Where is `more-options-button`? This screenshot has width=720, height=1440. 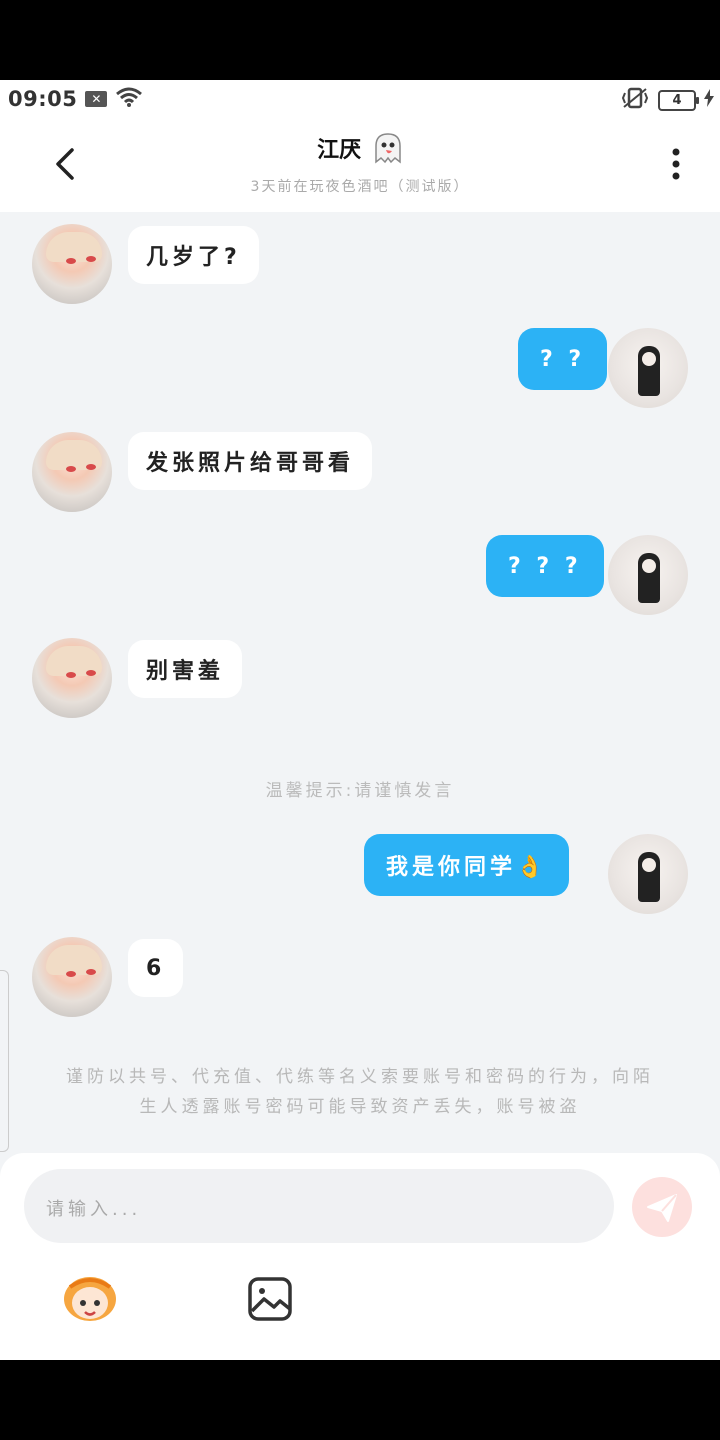 more-options-button is located at coordinates (676, 164).